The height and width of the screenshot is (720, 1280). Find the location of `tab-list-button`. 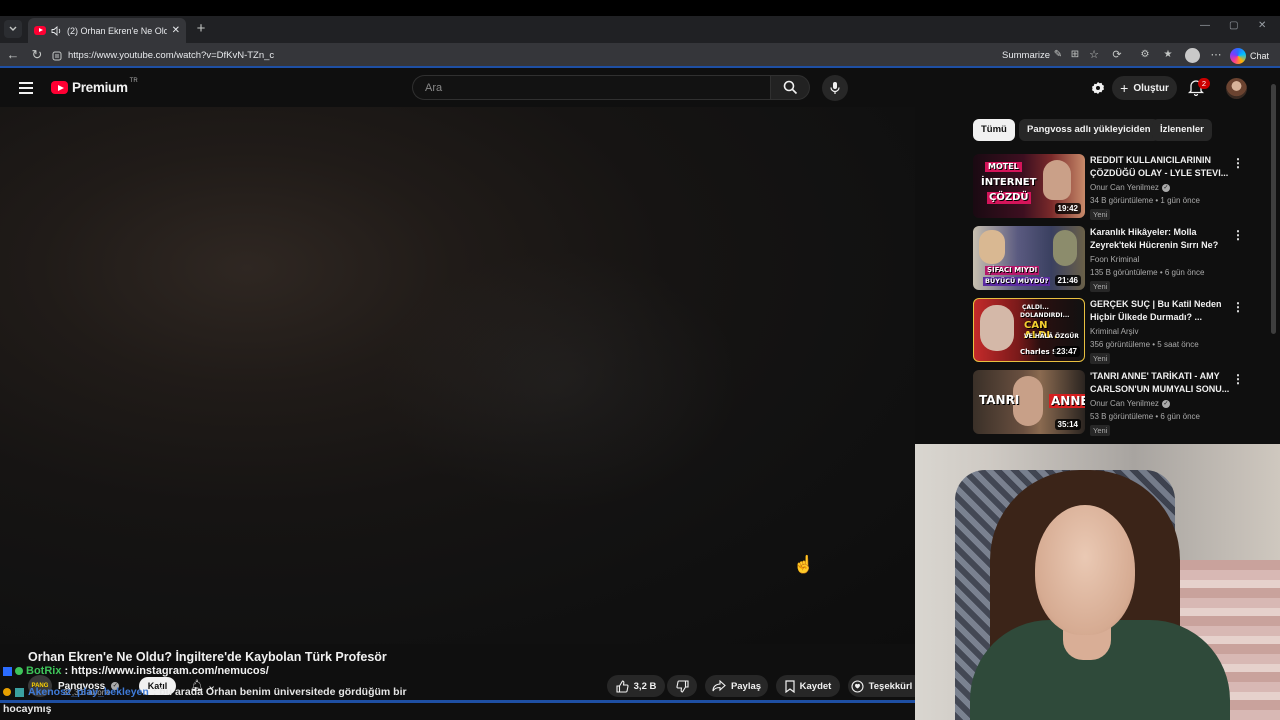

tab-list-button is located at coordinates (13, 29).